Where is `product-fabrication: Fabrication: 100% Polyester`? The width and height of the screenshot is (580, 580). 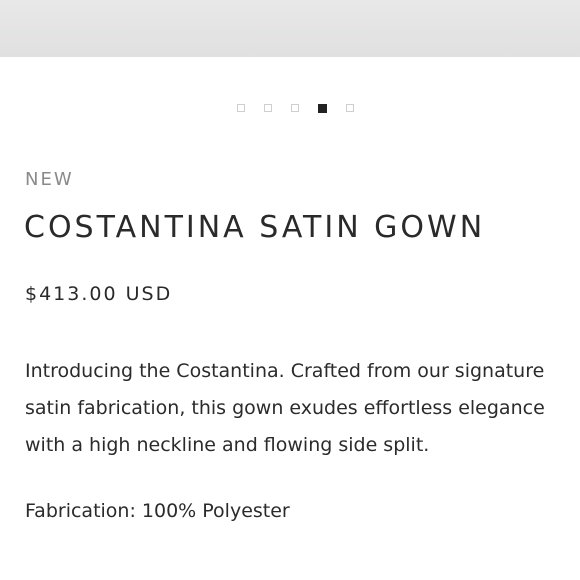
product-fabrication: Fabrication: 100% Polyester is located at coordinates (157, 511).